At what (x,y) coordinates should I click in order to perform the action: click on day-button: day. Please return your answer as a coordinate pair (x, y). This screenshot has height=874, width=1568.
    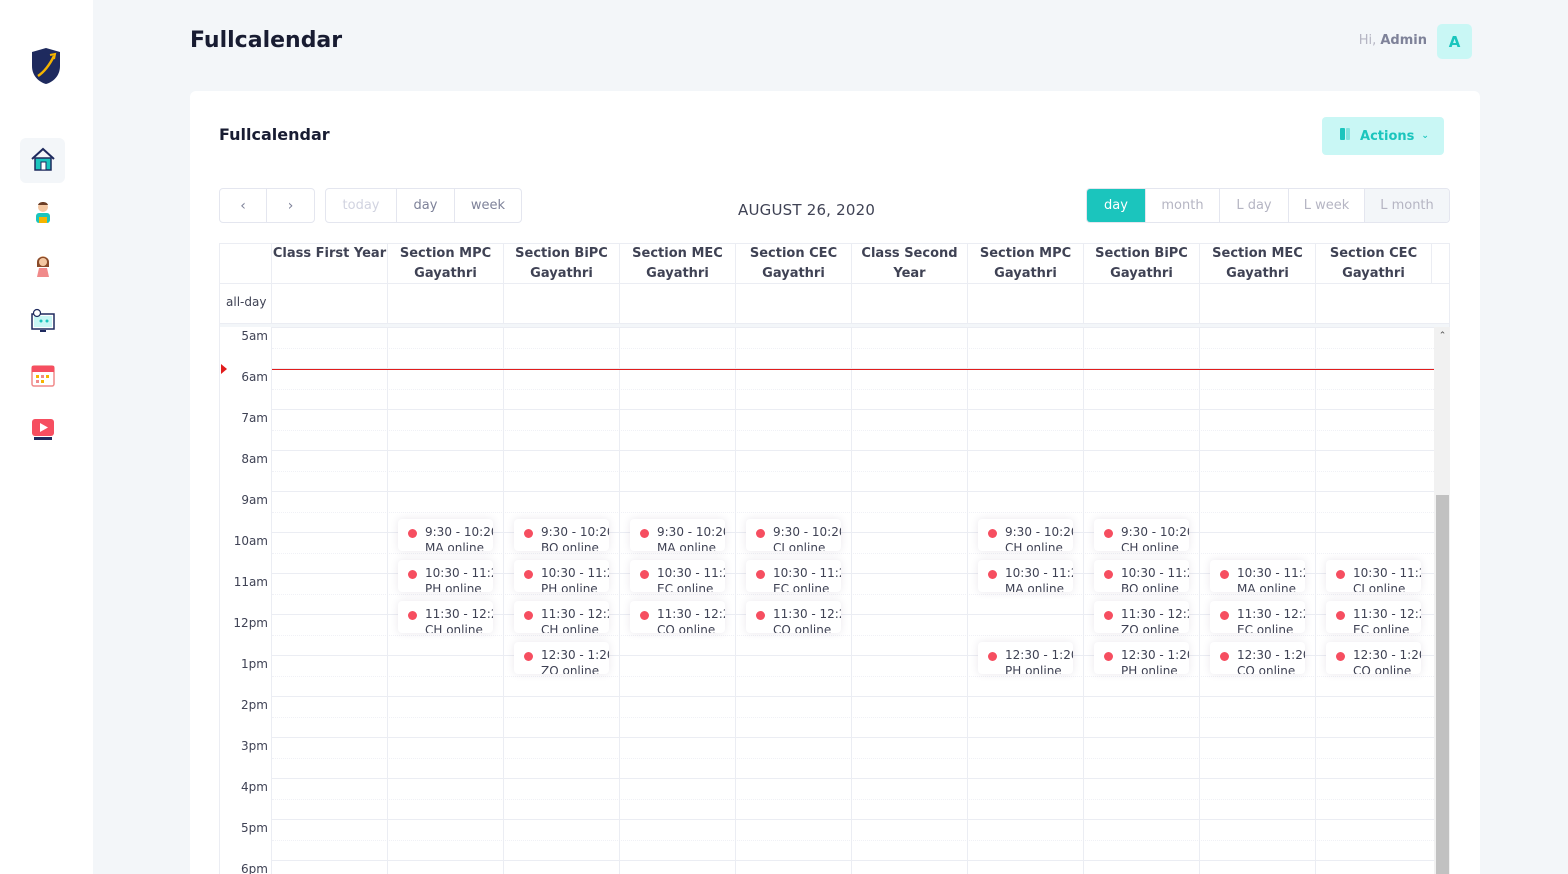
    Looking at the image, I should click on (426, 205).